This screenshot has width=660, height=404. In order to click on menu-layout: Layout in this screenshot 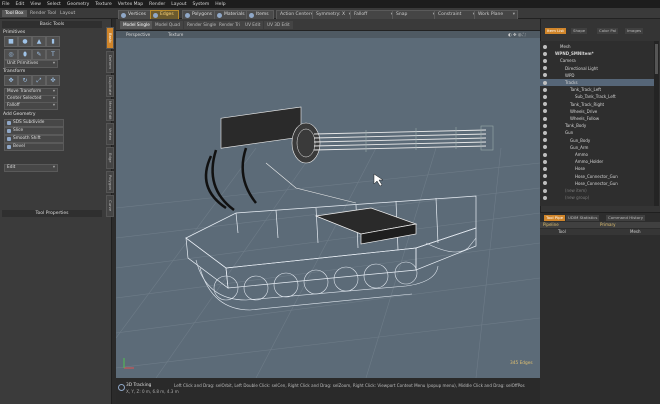, I will do `click(178, 4)`.